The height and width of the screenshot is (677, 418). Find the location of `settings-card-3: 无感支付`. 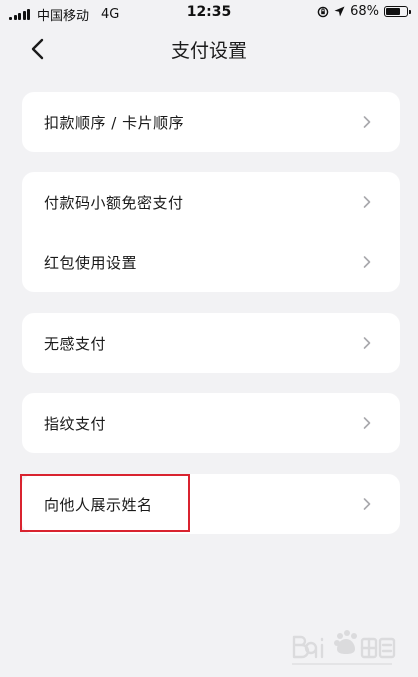

settings-card-3: 无感支付 is located at coordinates (211, 343).